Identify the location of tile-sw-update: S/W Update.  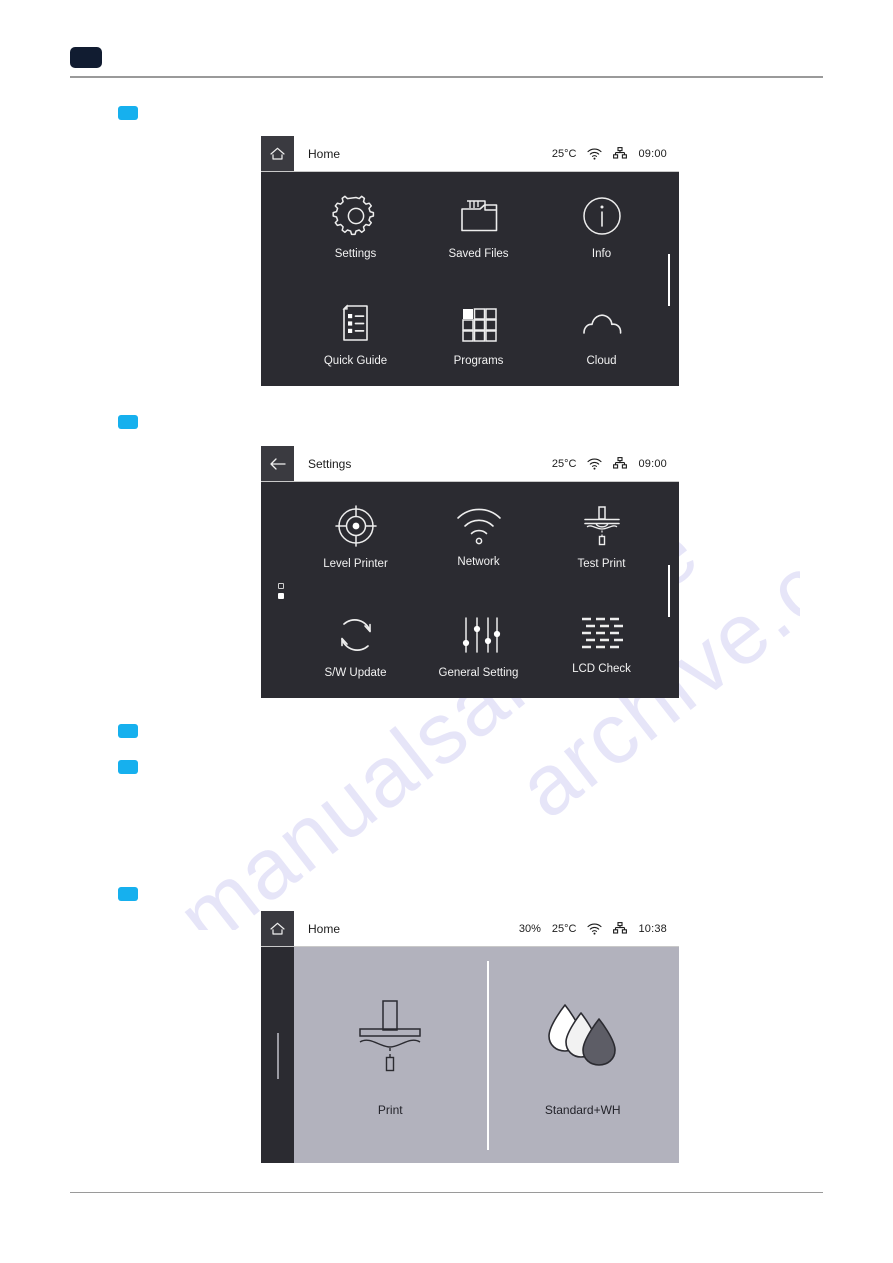
(355, 645).